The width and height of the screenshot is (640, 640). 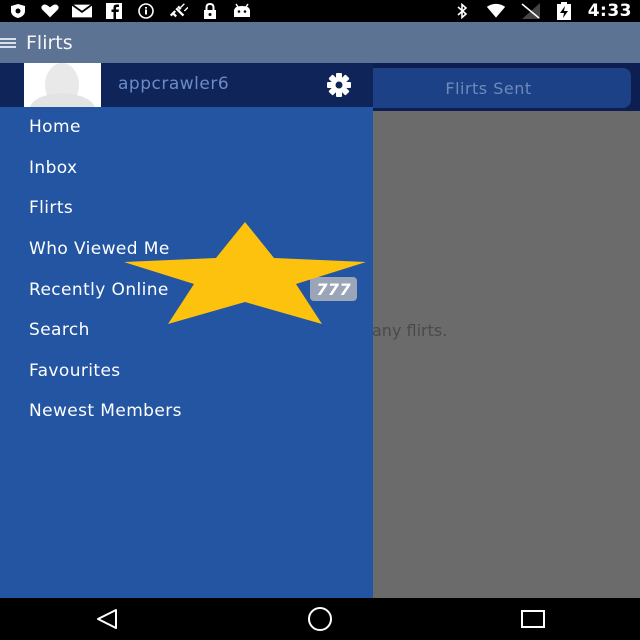 I want to click on home-icon, so click(x=320, y=619).